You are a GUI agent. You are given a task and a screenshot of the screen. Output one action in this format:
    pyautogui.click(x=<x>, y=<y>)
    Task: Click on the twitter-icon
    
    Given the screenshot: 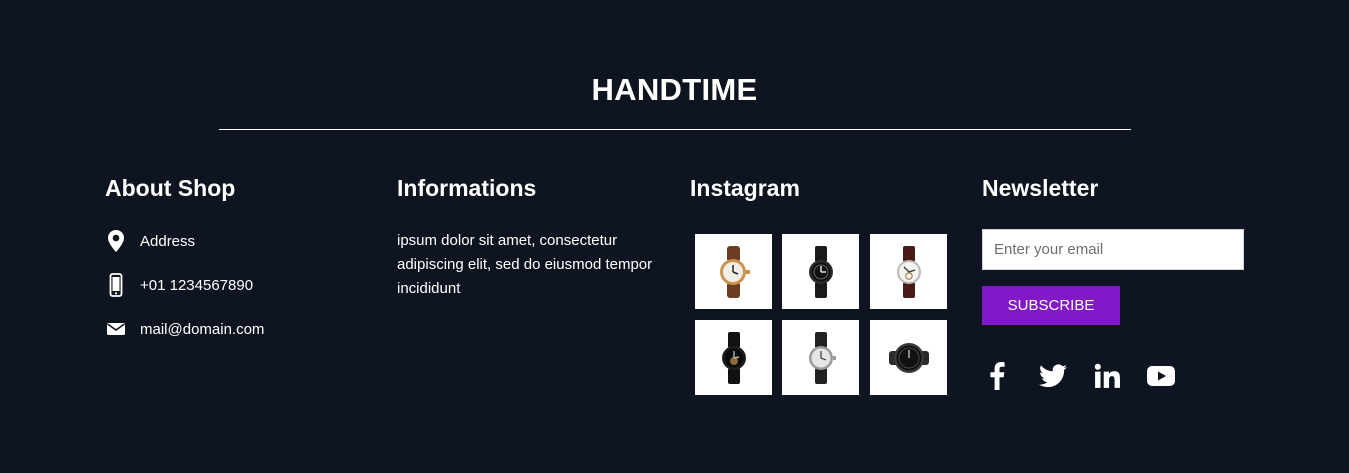 What is the action you would take?
    pyautogui.click(x=1053, y=376)
    